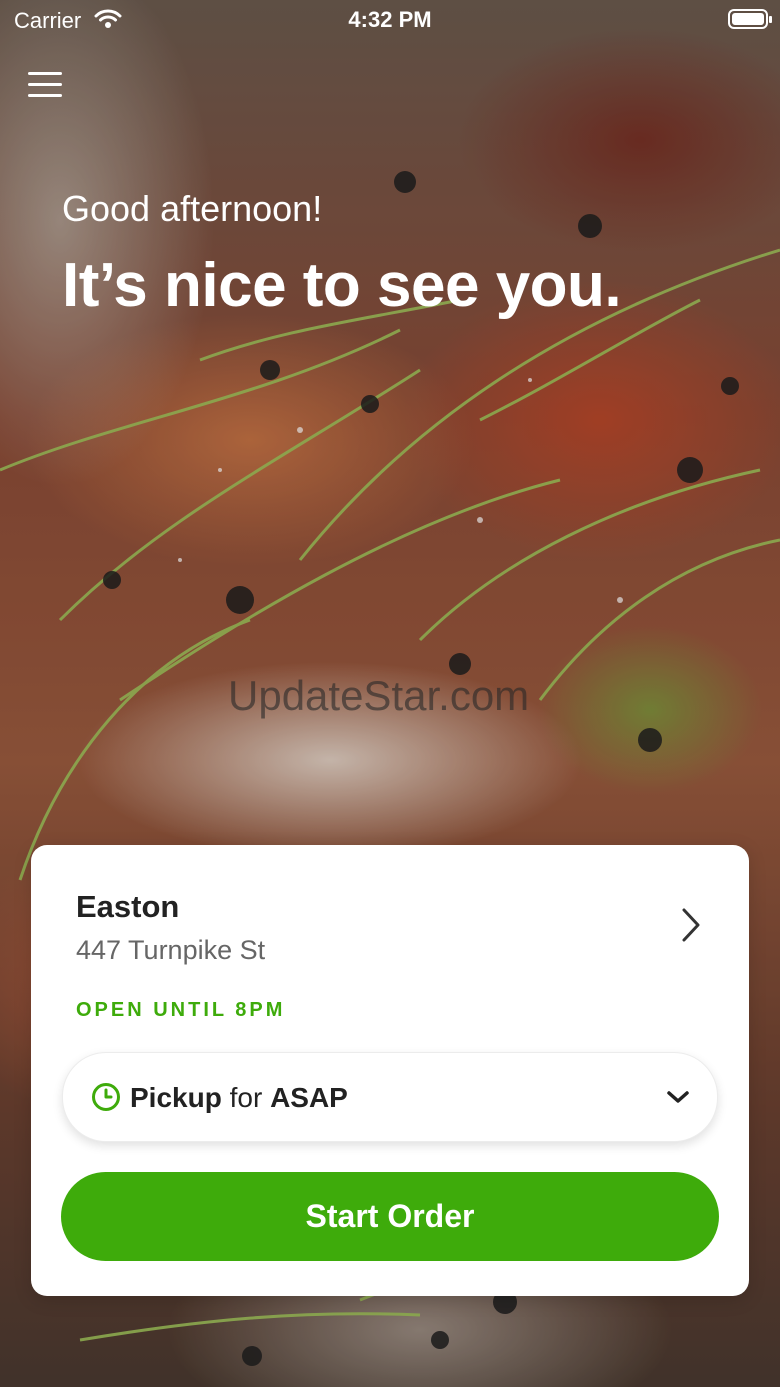 The image size is (780, 1387). I want to click on order-mode-text: Pickup for ASAP, so click(239, 1098).